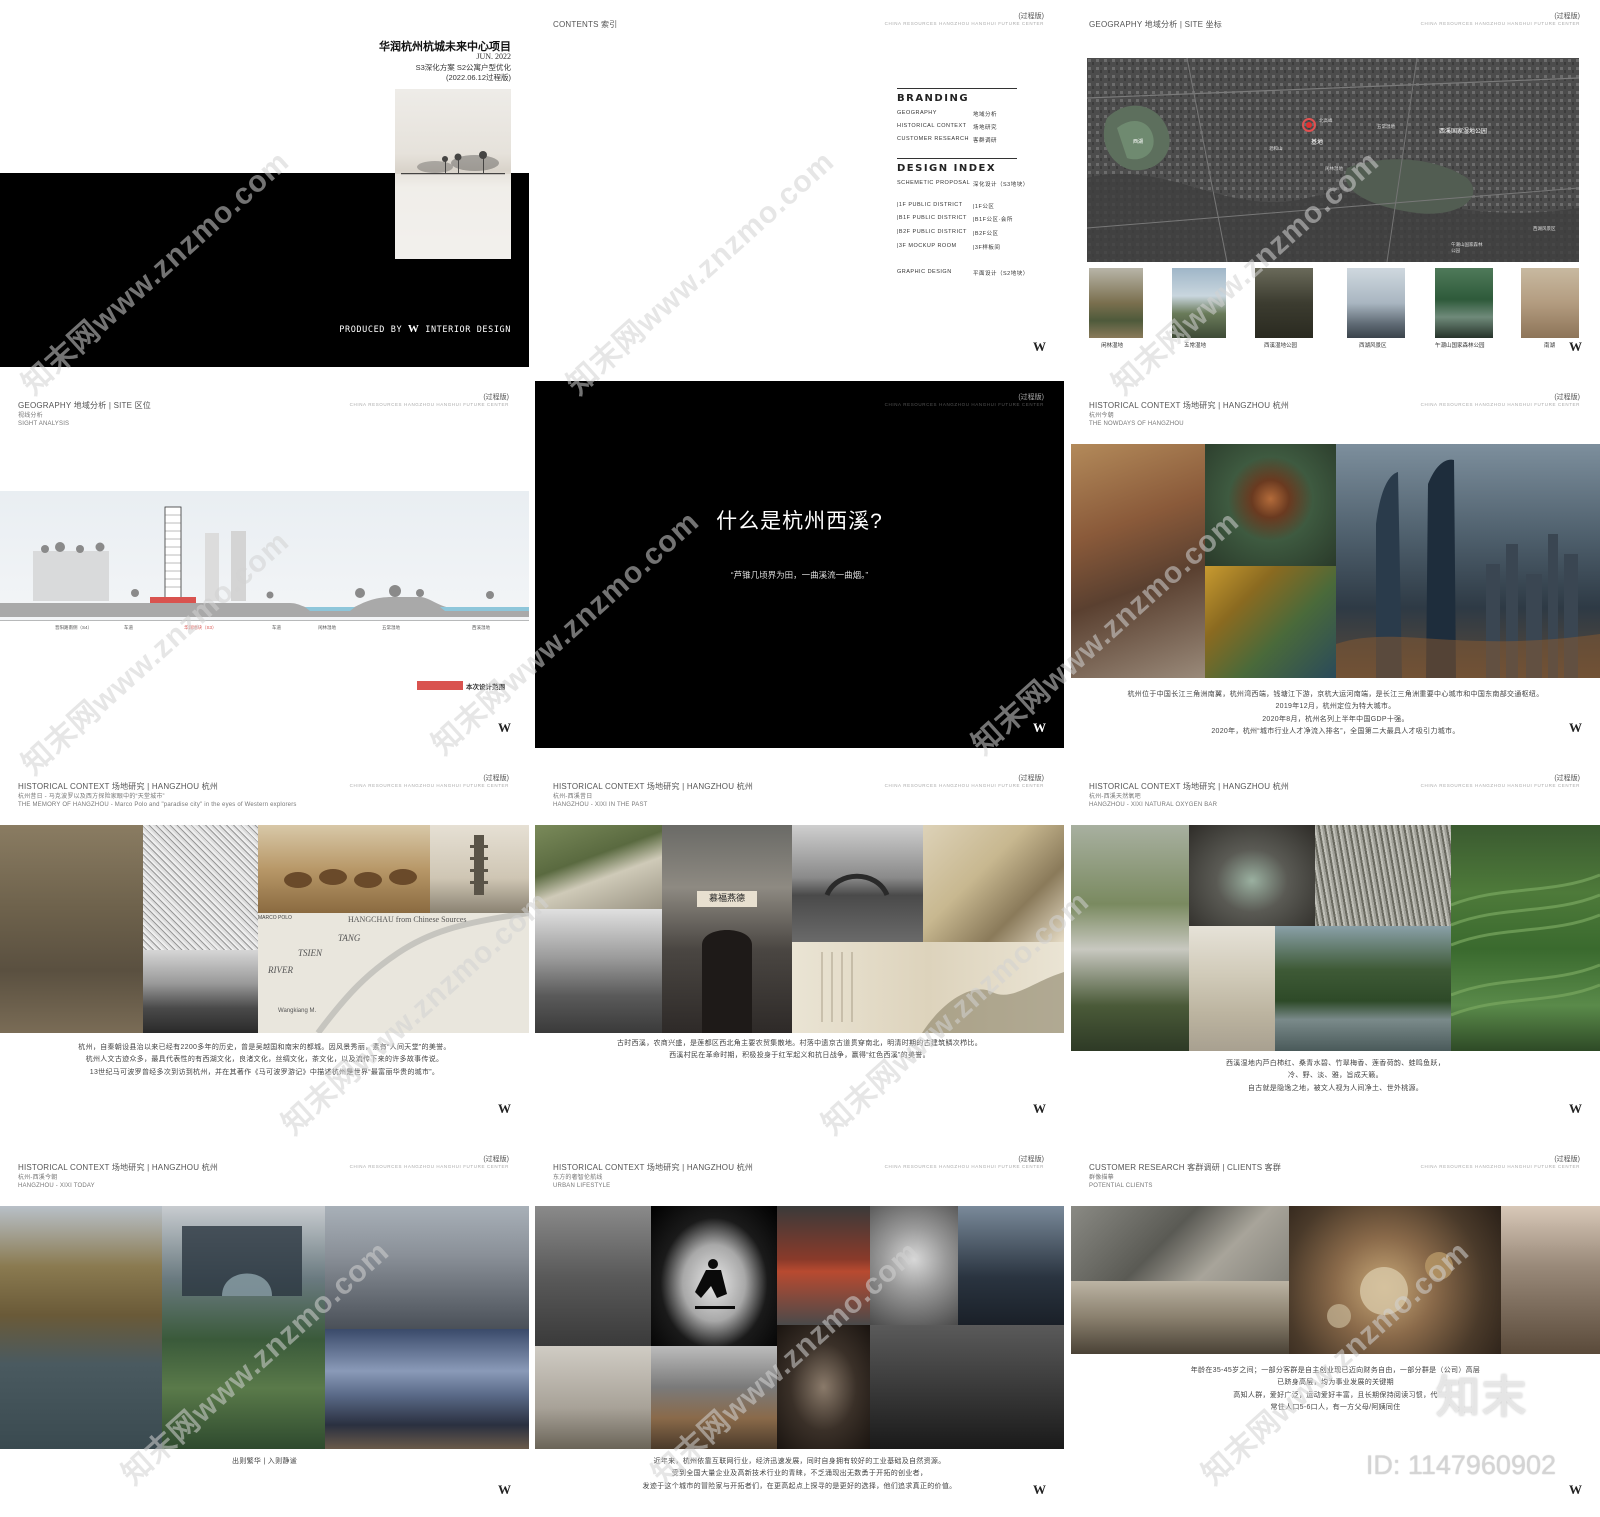 Image resolution: width=1600 pixels, height=1517 pixels. What do you see at coordinates (914, 1265) in the screenshot?
I see `photo-portrait-hand` at bounding box center [914, 1265].